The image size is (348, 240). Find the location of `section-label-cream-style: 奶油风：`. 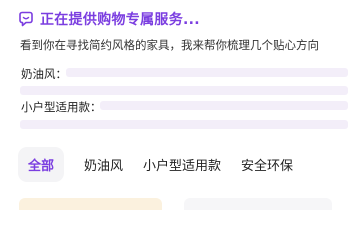

section-label-cream-style: 奶油风： is located at coordinates (44, 74).